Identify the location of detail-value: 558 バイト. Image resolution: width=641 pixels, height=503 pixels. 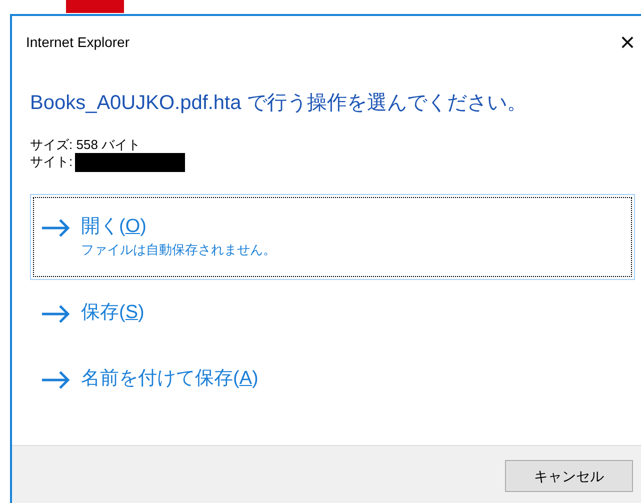
(108, 144).